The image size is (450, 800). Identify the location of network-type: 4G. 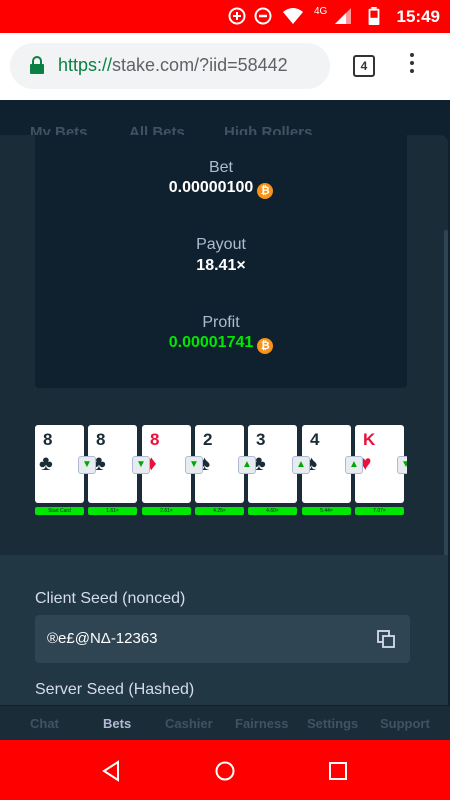
(321, 11).